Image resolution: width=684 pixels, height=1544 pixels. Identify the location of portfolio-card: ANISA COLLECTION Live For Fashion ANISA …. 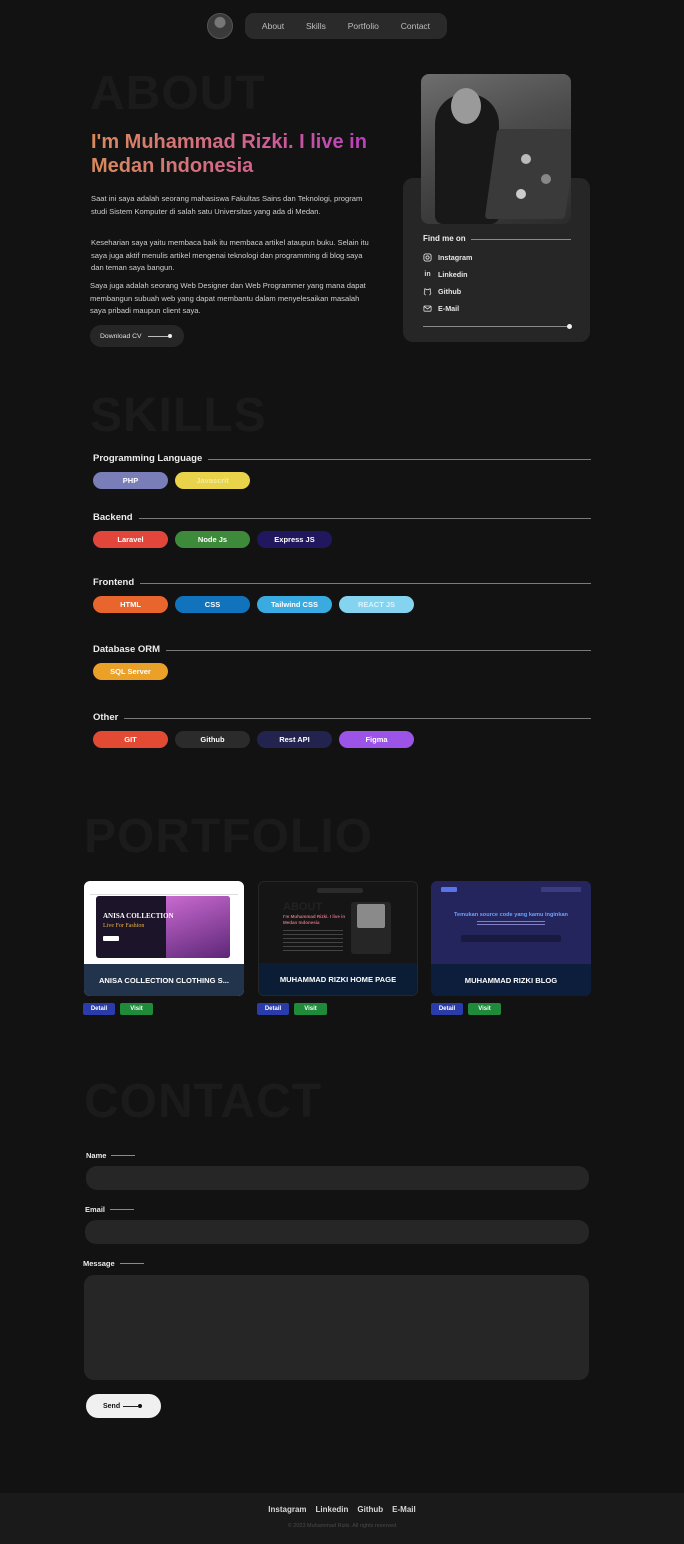
(164, 938).